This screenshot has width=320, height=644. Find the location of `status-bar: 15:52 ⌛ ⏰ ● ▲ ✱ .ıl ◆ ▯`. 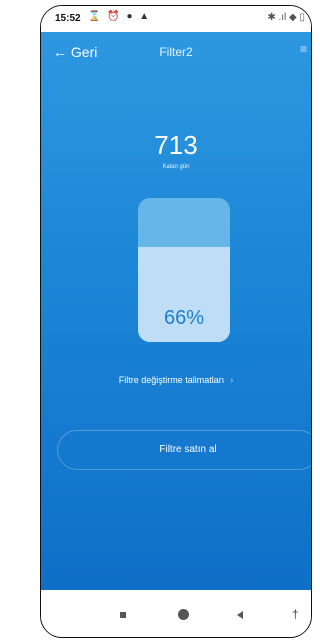

status-bar: 15:52 ⌛ ⏰ ● ▲ ✱ .ıl ◆ ▯ is located at coordinates (176, 19).